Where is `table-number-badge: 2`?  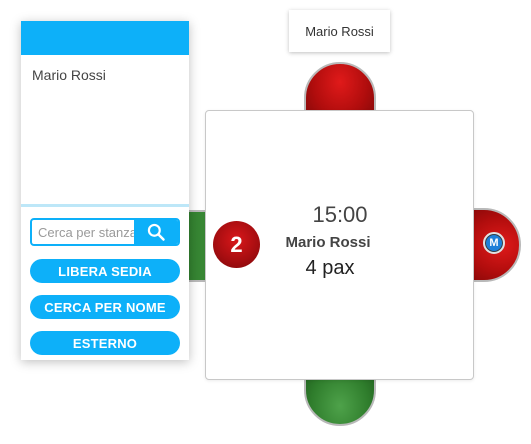
table-number-badge: 2 is located at coordinates (236, 244).